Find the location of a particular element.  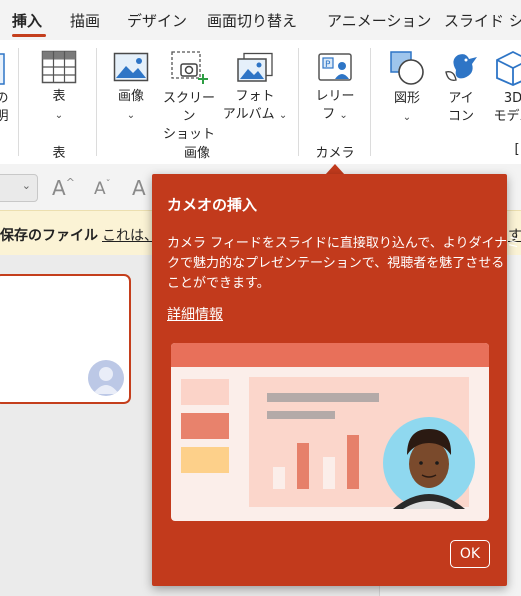

info-bar-title: 保存のファイル is located at coordinates (49, 236).